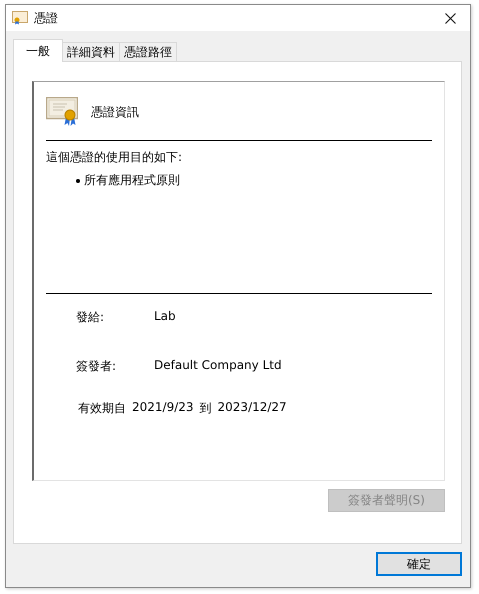 This screenshot has width=479, height=594. What do you see at coordinates (419, 564) in the screenshot?
I see `ok-button: 確定` at bounding box center [419, 564].